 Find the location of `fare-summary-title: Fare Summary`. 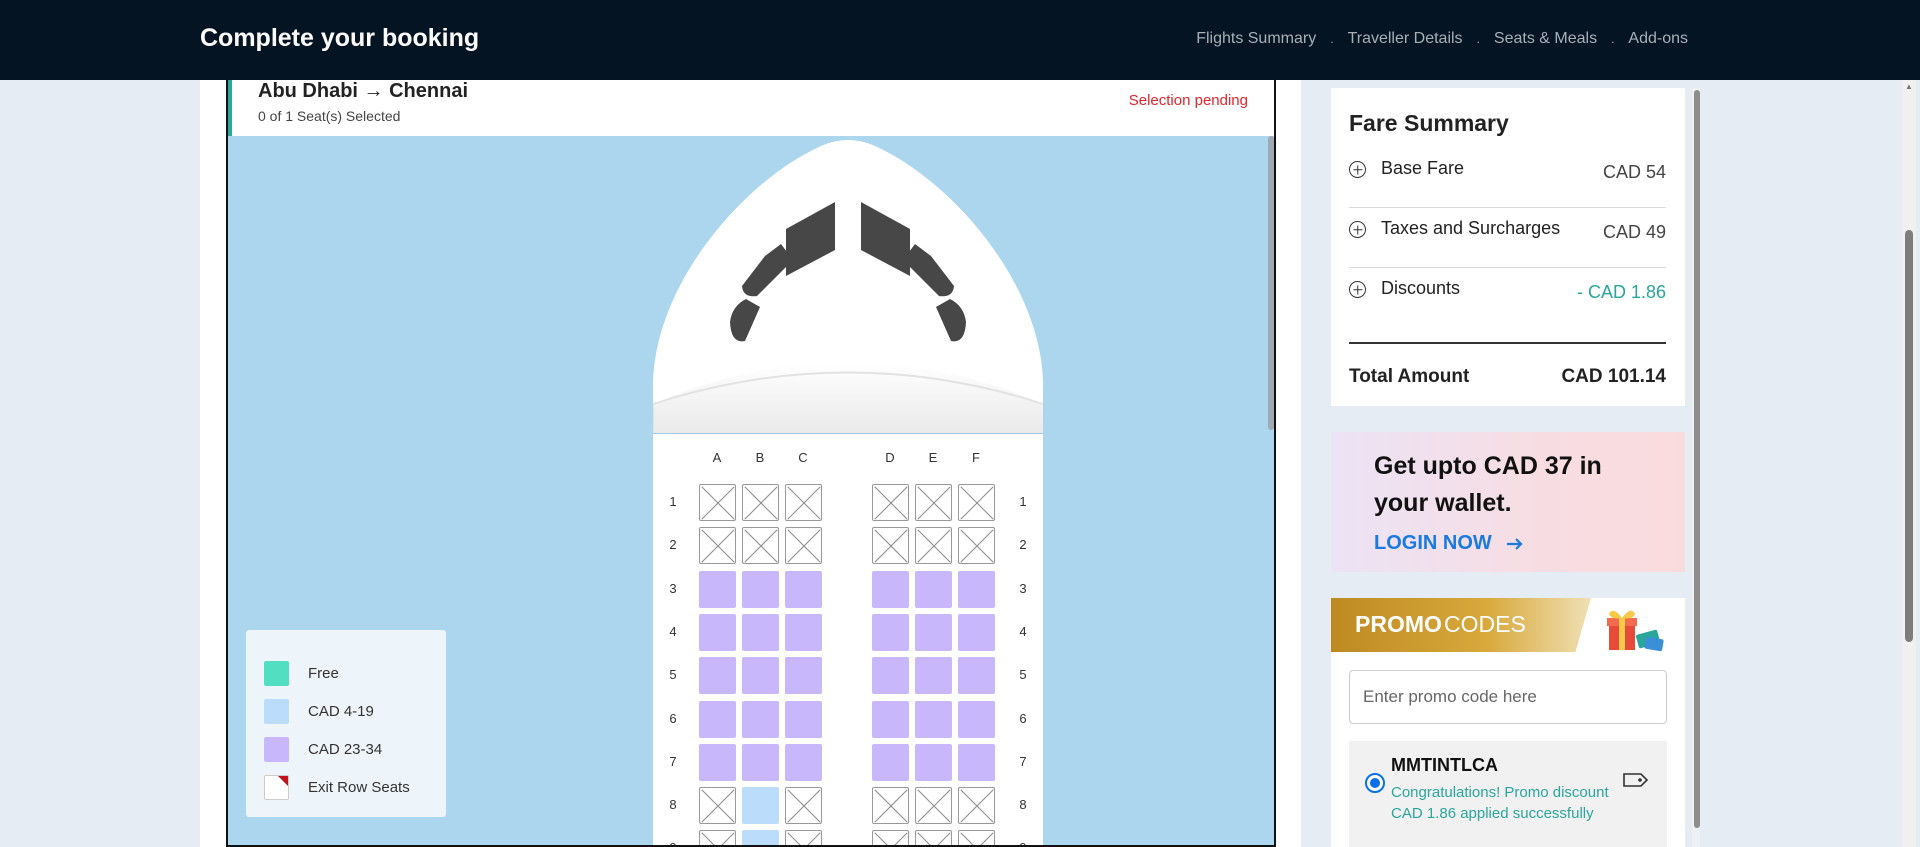

fare-summary-title: Fare Summary is located at coordinates (1429, 123).